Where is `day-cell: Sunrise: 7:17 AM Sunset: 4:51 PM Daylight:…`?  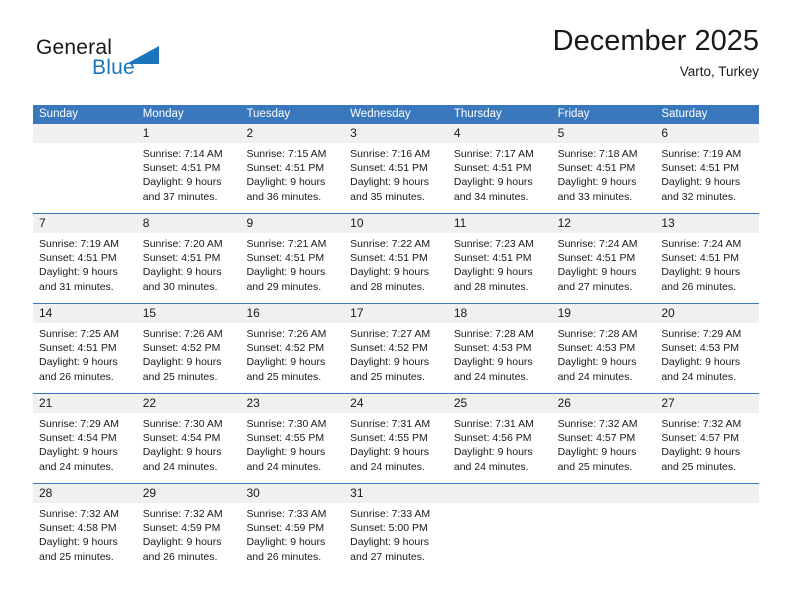 day-cell: Sunrise: 7:17 AM Sunset: 4:51 PM Daylight:… is located at coordinates (500, 178).